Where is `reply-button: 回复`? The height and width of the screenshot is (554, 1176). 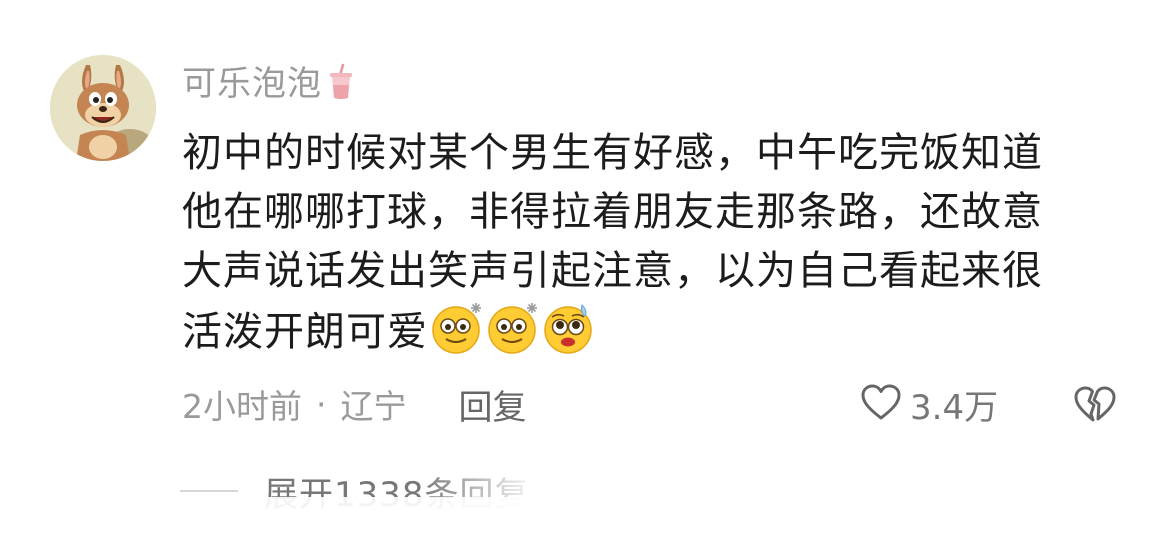 reply-button: 回复 is located at coordinates (493, 404).